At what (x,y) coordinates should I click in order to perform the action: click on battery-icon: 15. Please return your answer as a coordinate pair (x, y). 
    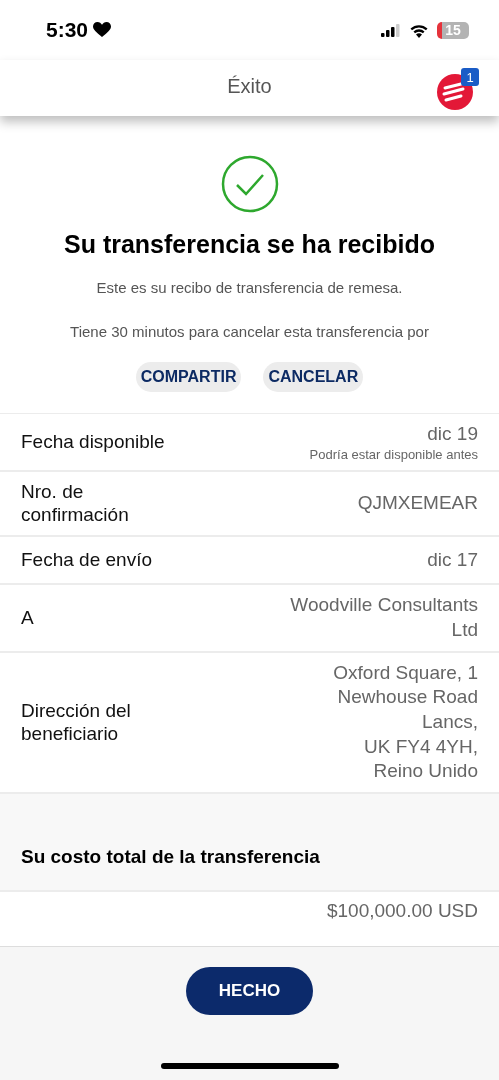
    Looking at the image, I should click on (453, 30).